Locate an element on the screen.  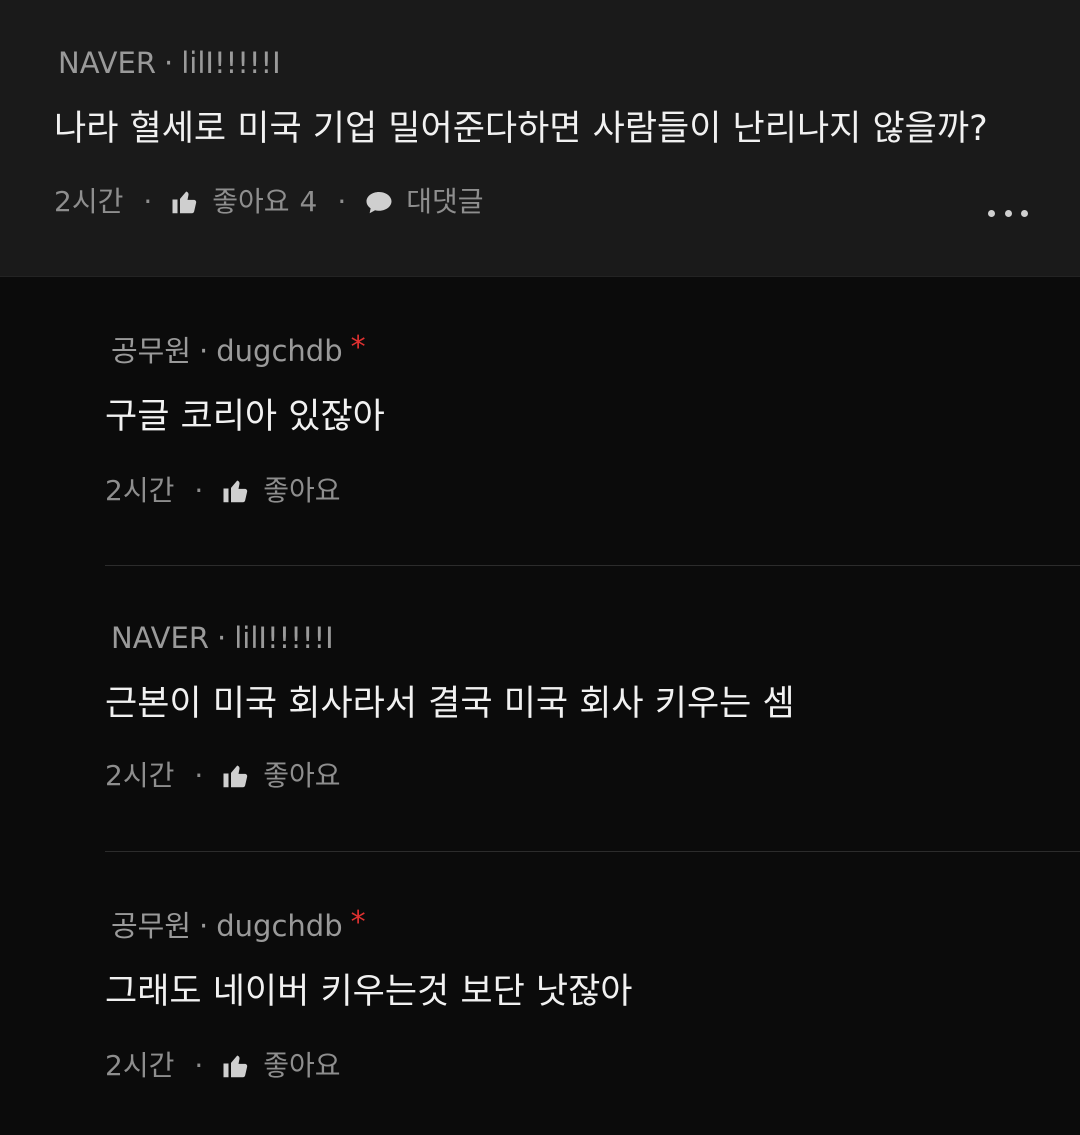
more-options-button is located at coordinates (1008, 213).